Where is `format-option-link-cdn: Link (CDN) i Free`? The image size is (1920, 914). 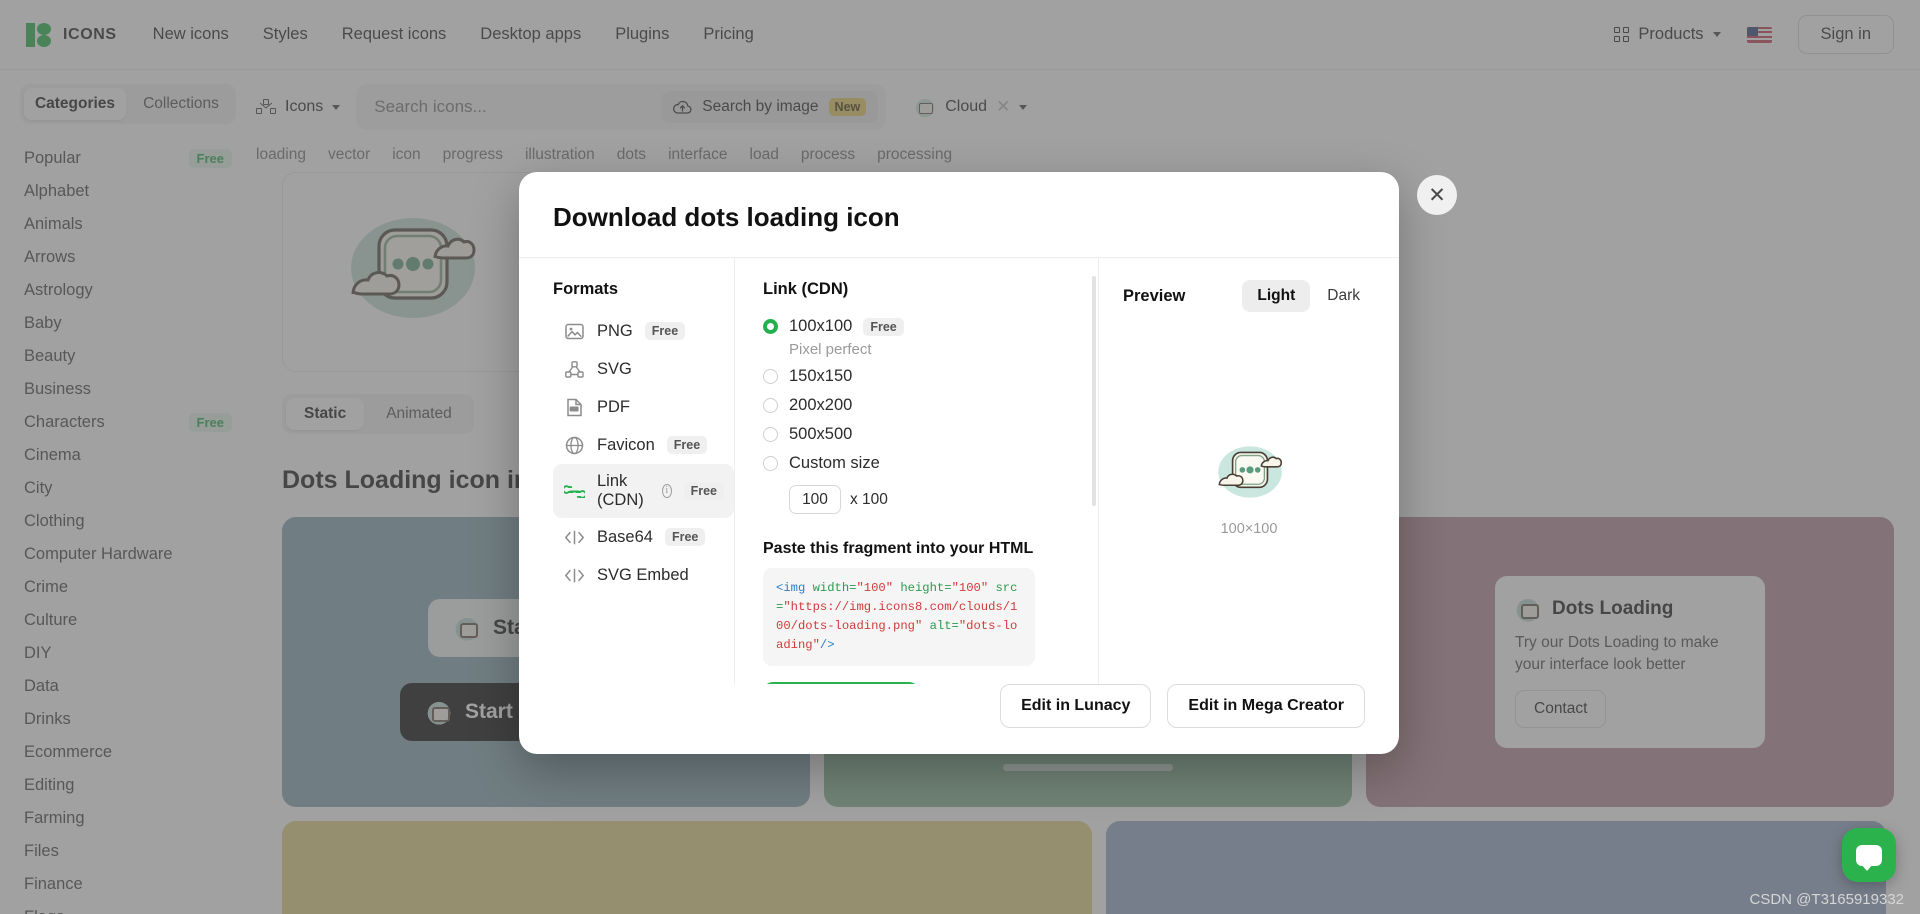 format-option-link-cdn: Link (CDN) i Free is located at coordinates (643, 491).